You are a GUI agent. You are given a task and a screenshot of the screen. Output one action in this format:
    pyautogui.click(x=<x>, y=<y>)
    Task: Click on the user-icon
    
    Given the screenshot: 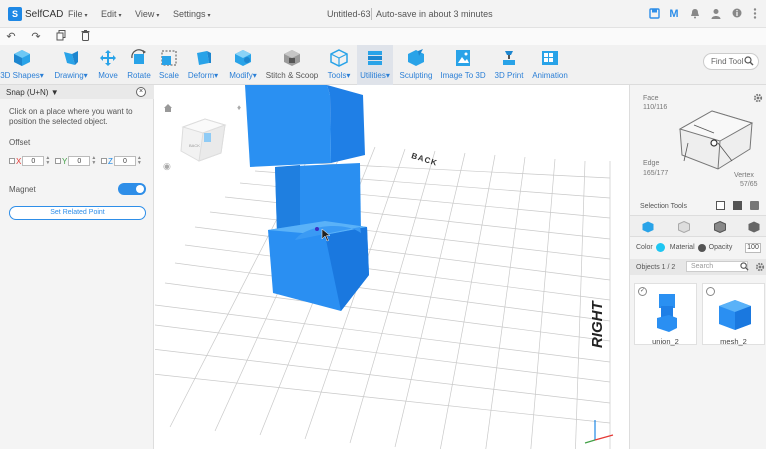 What is the action you would take?
    pyautogui.click(x=716, y=14)
    